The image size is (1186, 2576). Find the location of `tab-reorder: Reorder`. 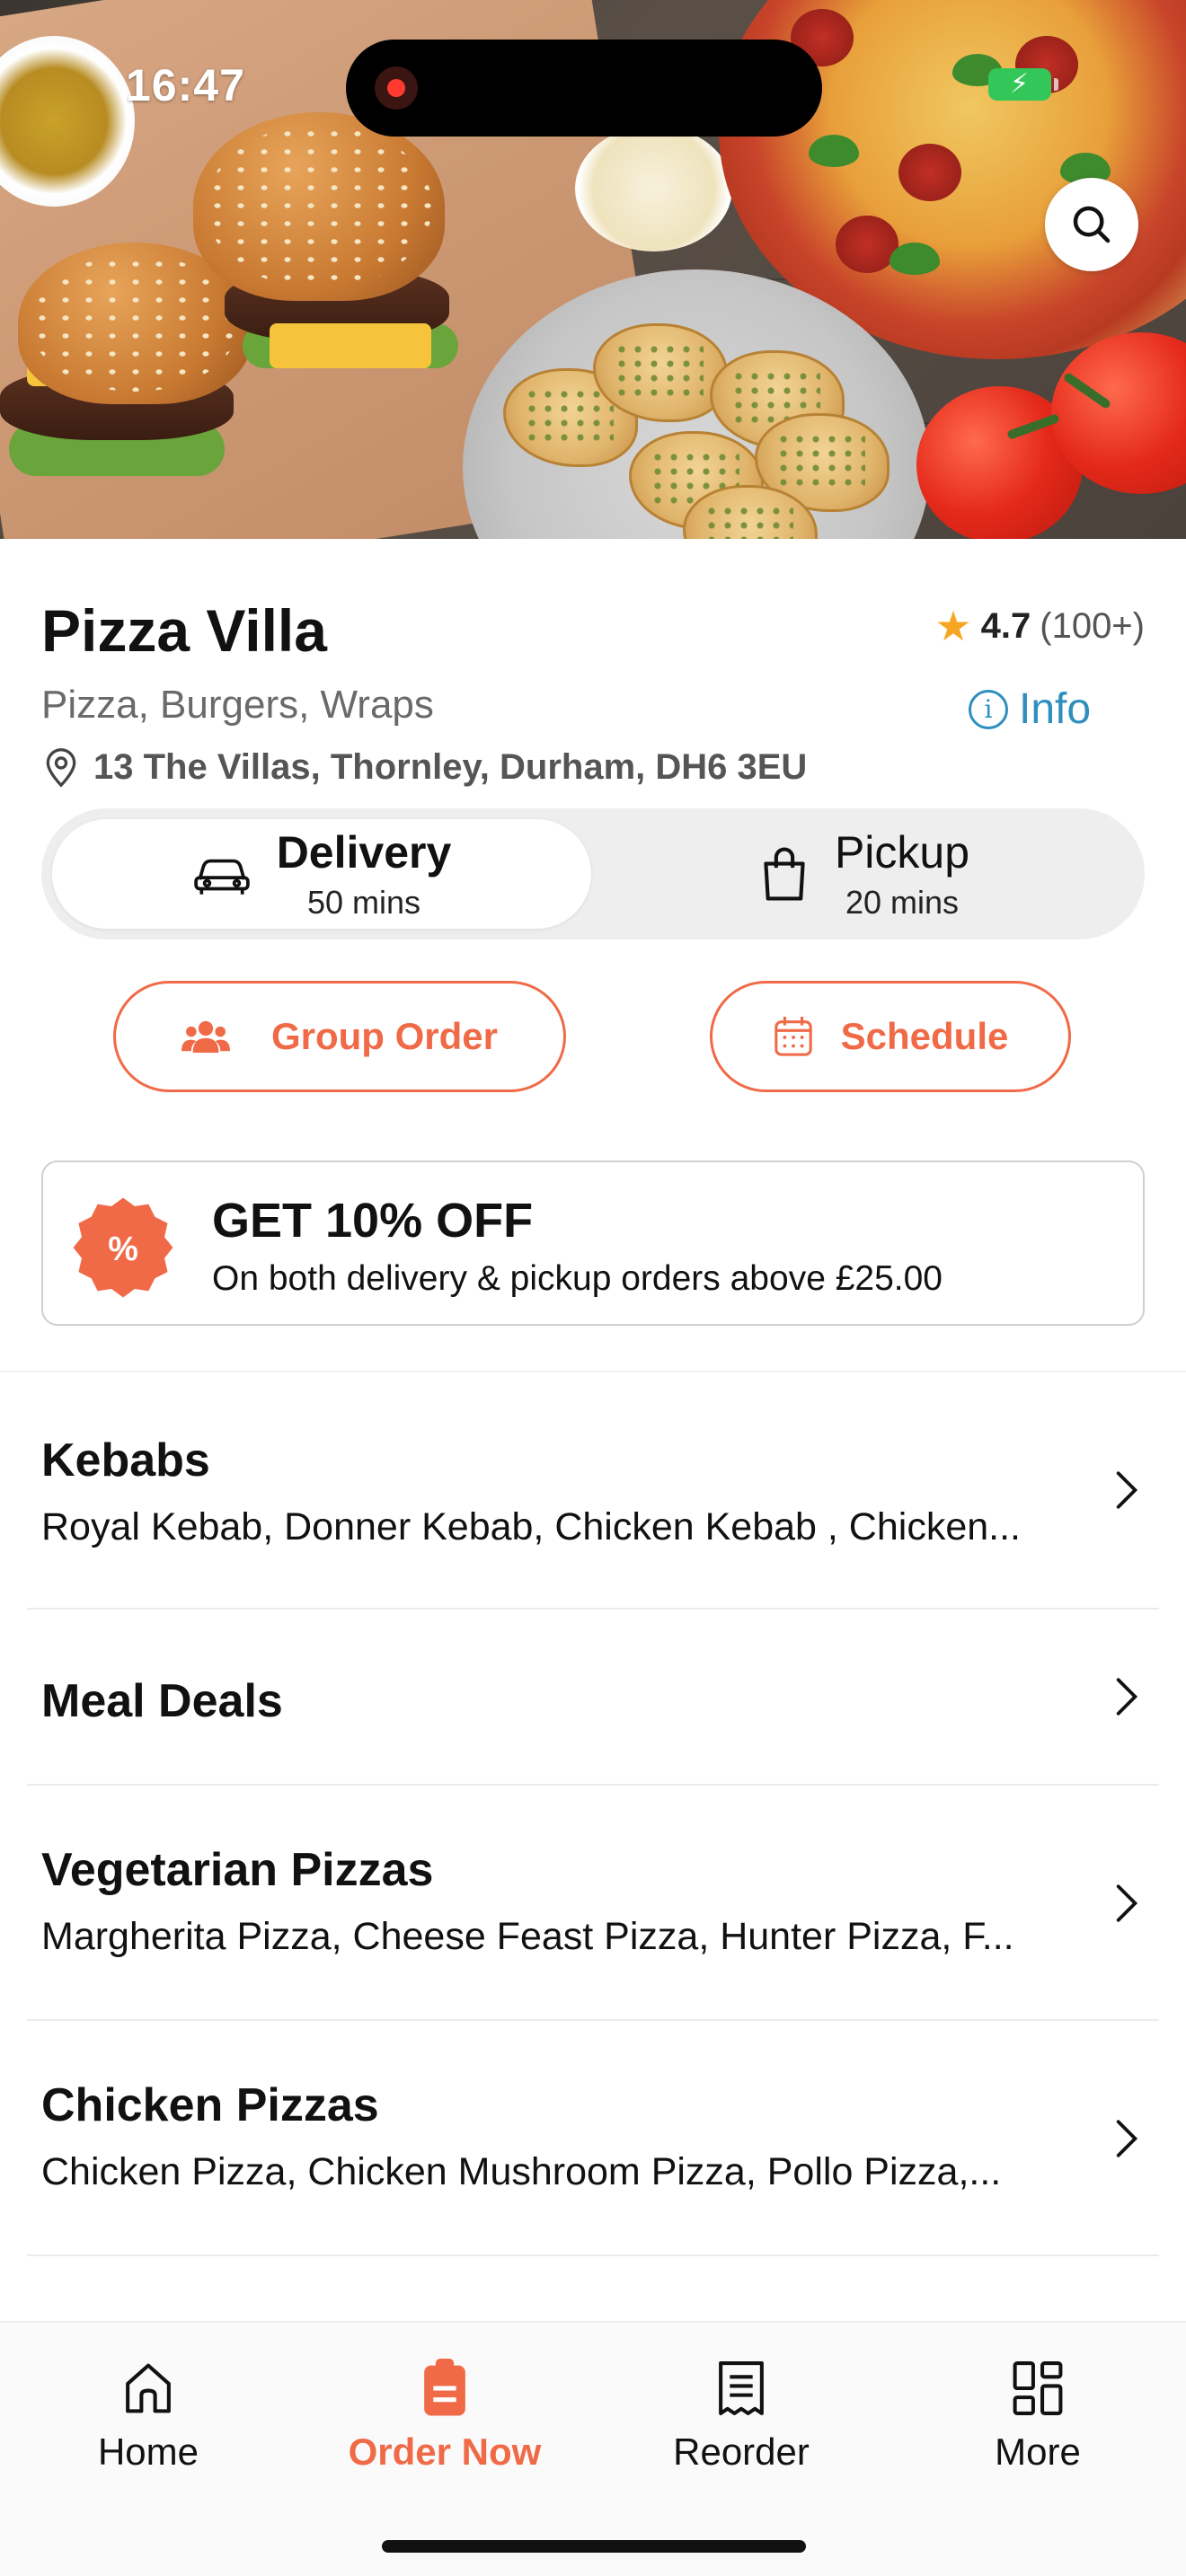

tab-reorder: Reorder is located at coordinates (741, 2416).